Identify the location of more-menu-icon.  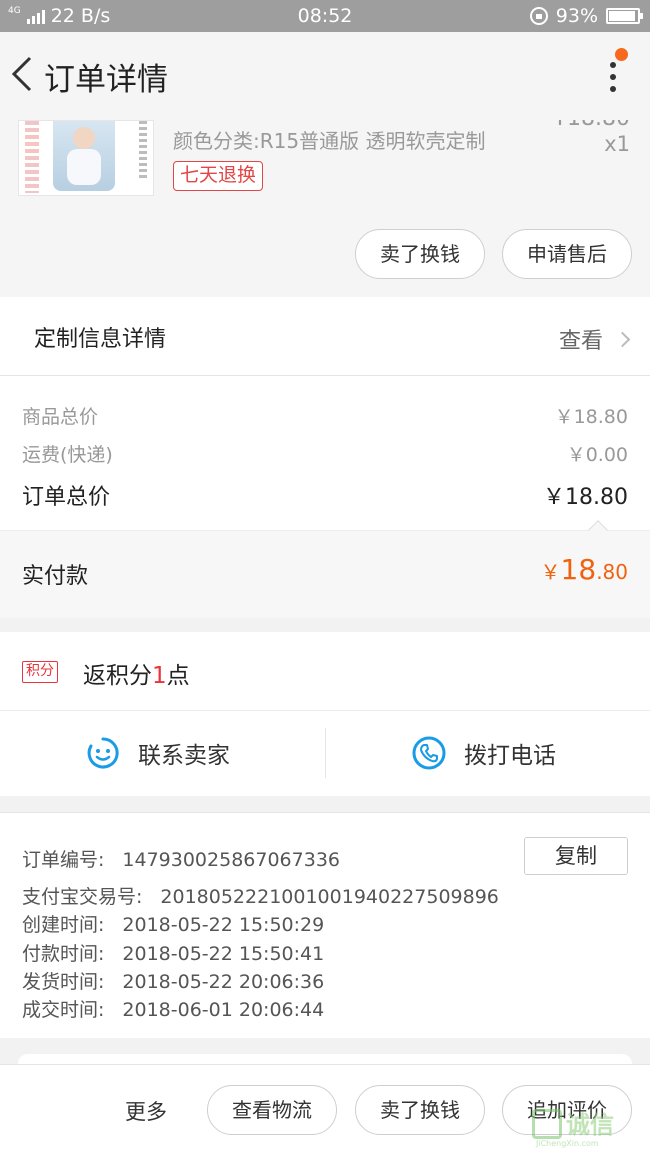
(613, 78).